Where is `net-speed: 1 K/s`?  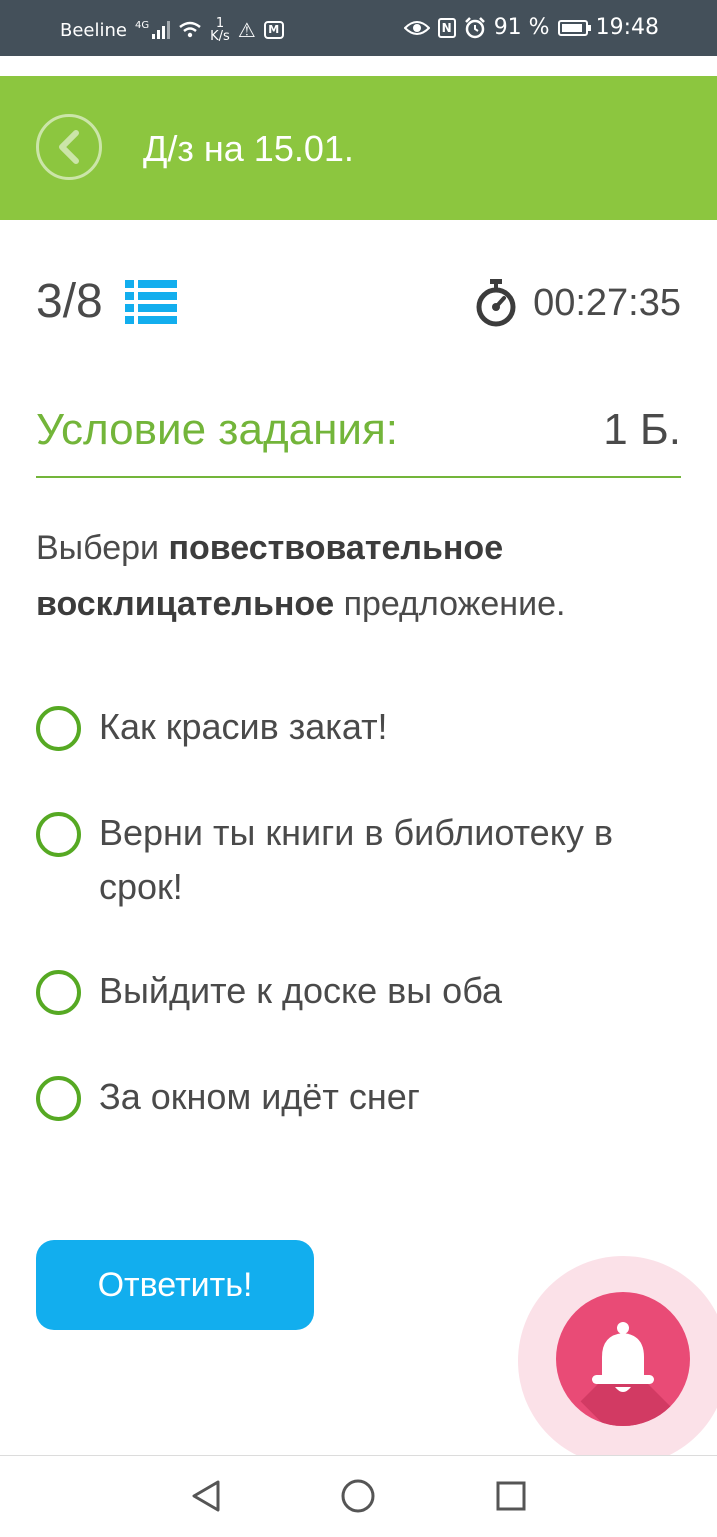 net-speed: 1 K/s is located at coordinates (220, 30).